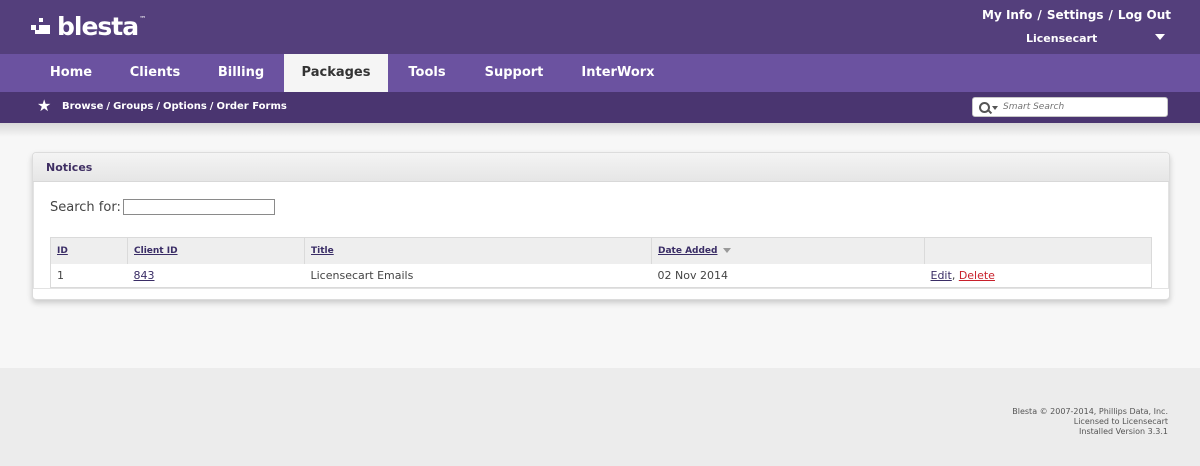  Describe the element at coordinates (251, 106) in the screenshot. I see `subnav-order-forms-link: Order Forms` at that location.